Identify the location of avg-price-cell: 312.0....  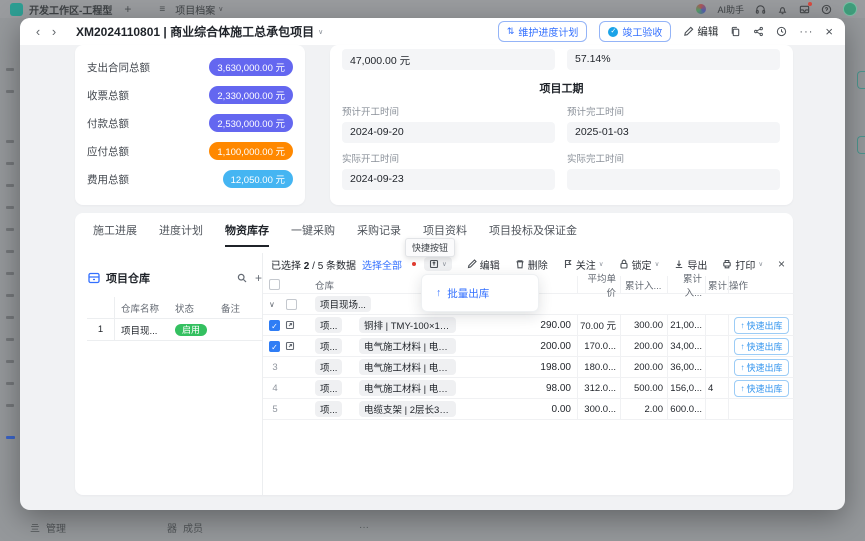
(599, 388).